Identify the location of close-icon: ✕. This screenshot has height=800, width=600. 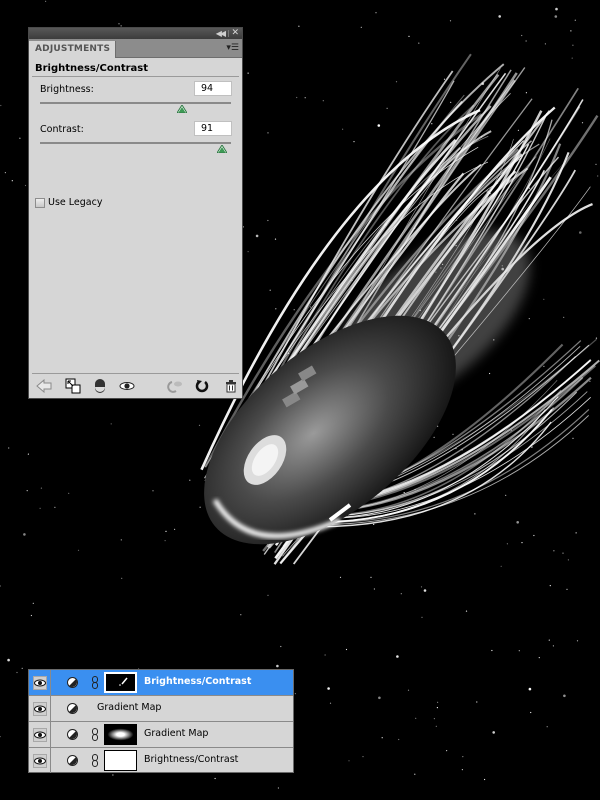
(235, 33).